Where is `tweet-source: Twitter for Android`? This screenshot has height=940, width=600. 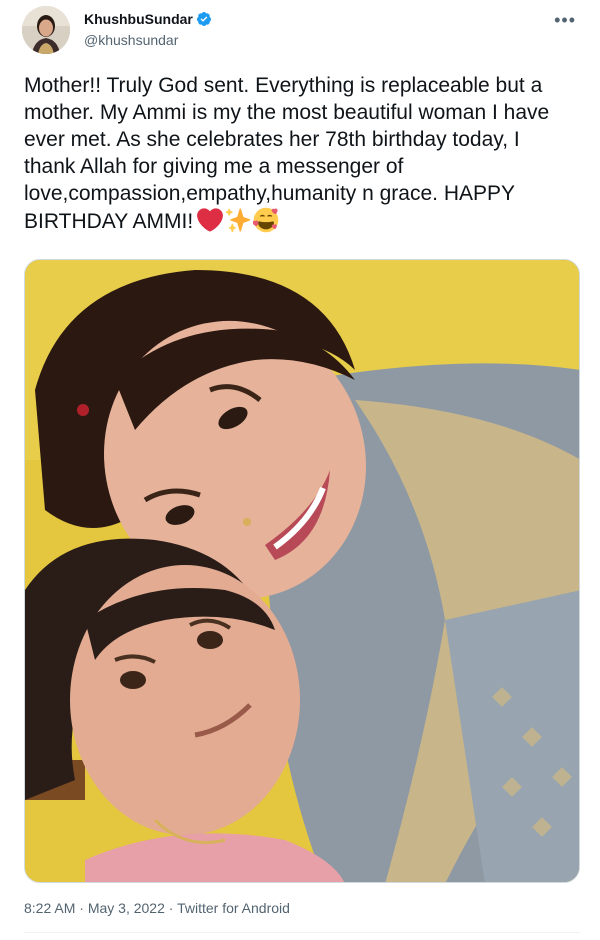 tweet-source: Twitter for Android is located at coordinates (233, 908).